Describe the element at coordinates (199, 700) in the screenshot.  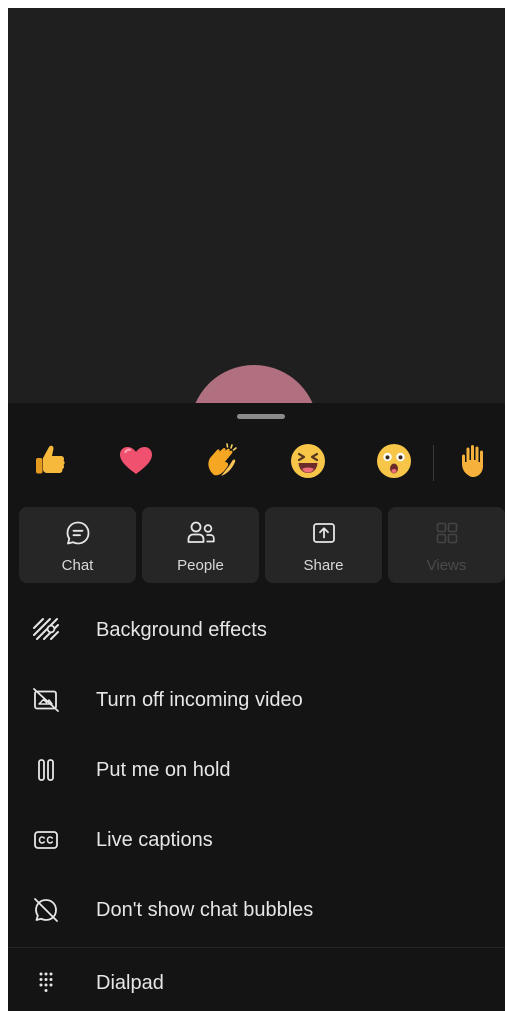
I see `turn-off-incoming-video-label: Turn off incoming video` at that location.